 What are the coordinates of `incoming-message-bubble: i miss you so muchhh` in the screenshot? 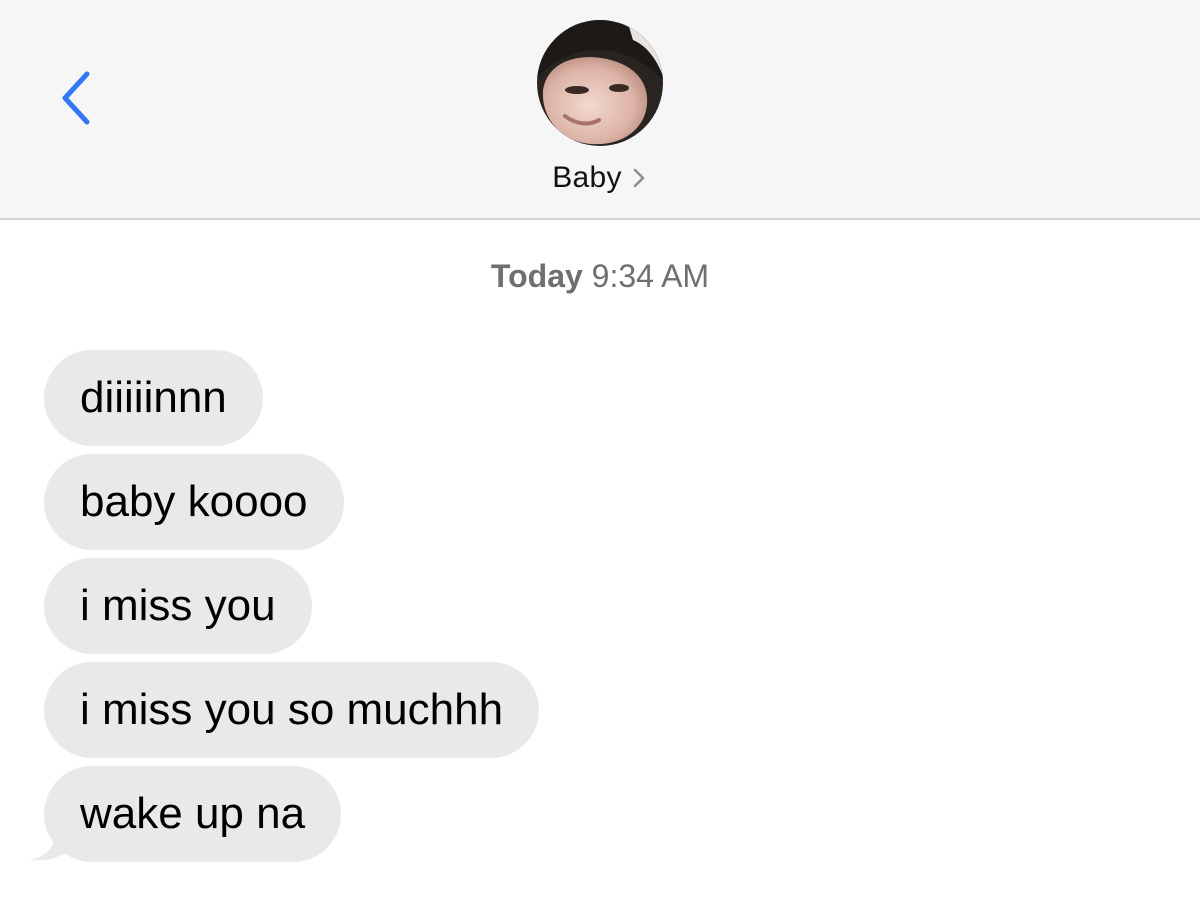 It's located at (292, 710).